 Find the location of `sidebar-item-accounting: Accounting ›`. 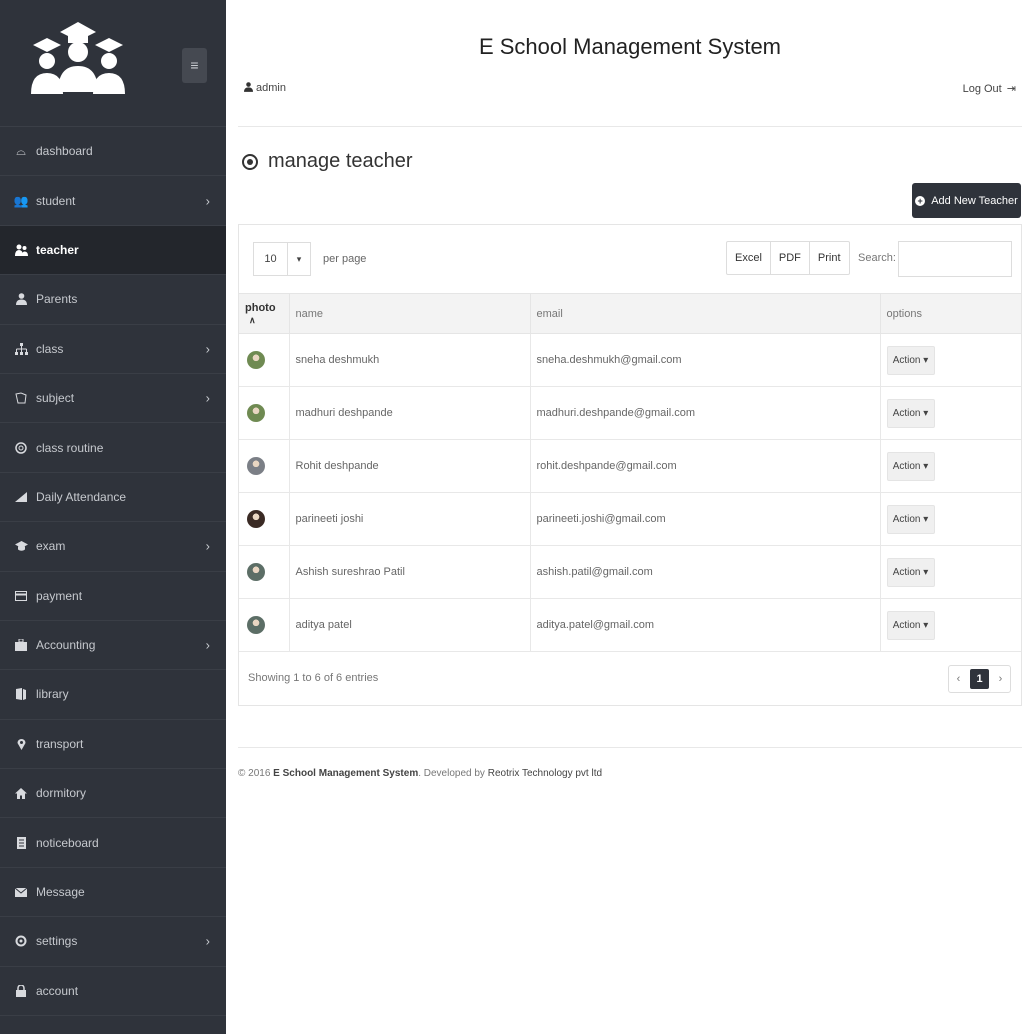

sidebar-item-accounting: Accounting › is located at coordinates (113, 646).